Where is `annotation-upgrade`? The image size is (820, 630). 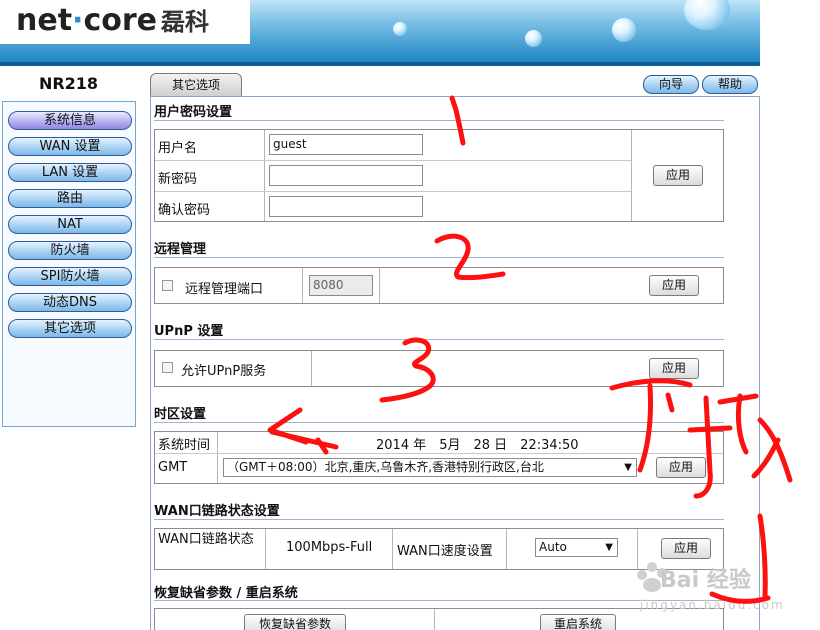 annotation-upgrade is located at coordinates (701, 438).